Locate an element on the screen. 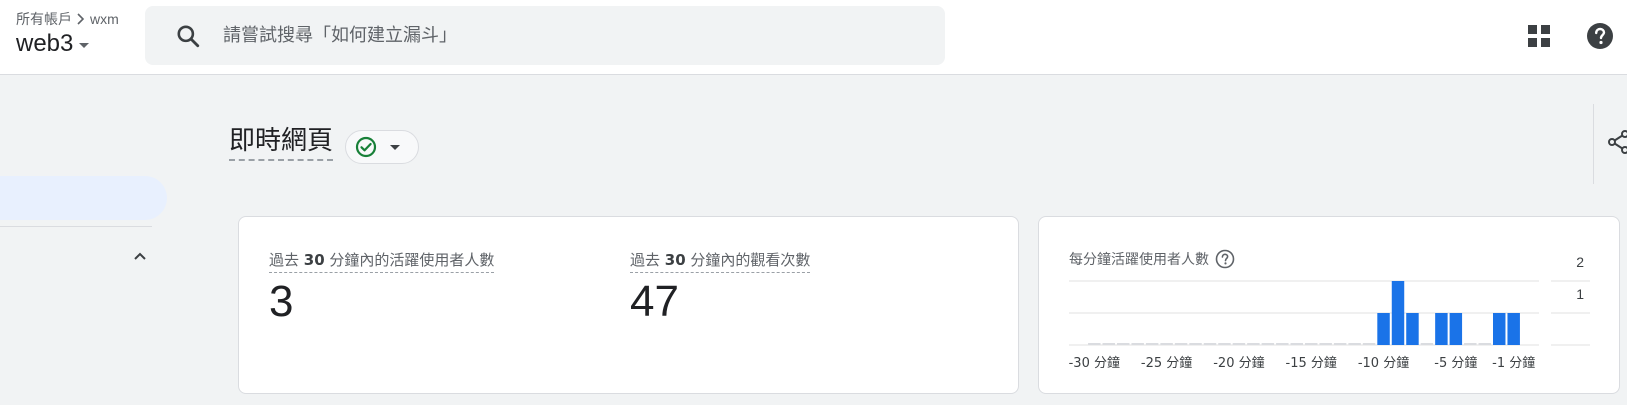 This screenshot has height=405, width=1627. share-icon is located at coordinates (1617, 142).